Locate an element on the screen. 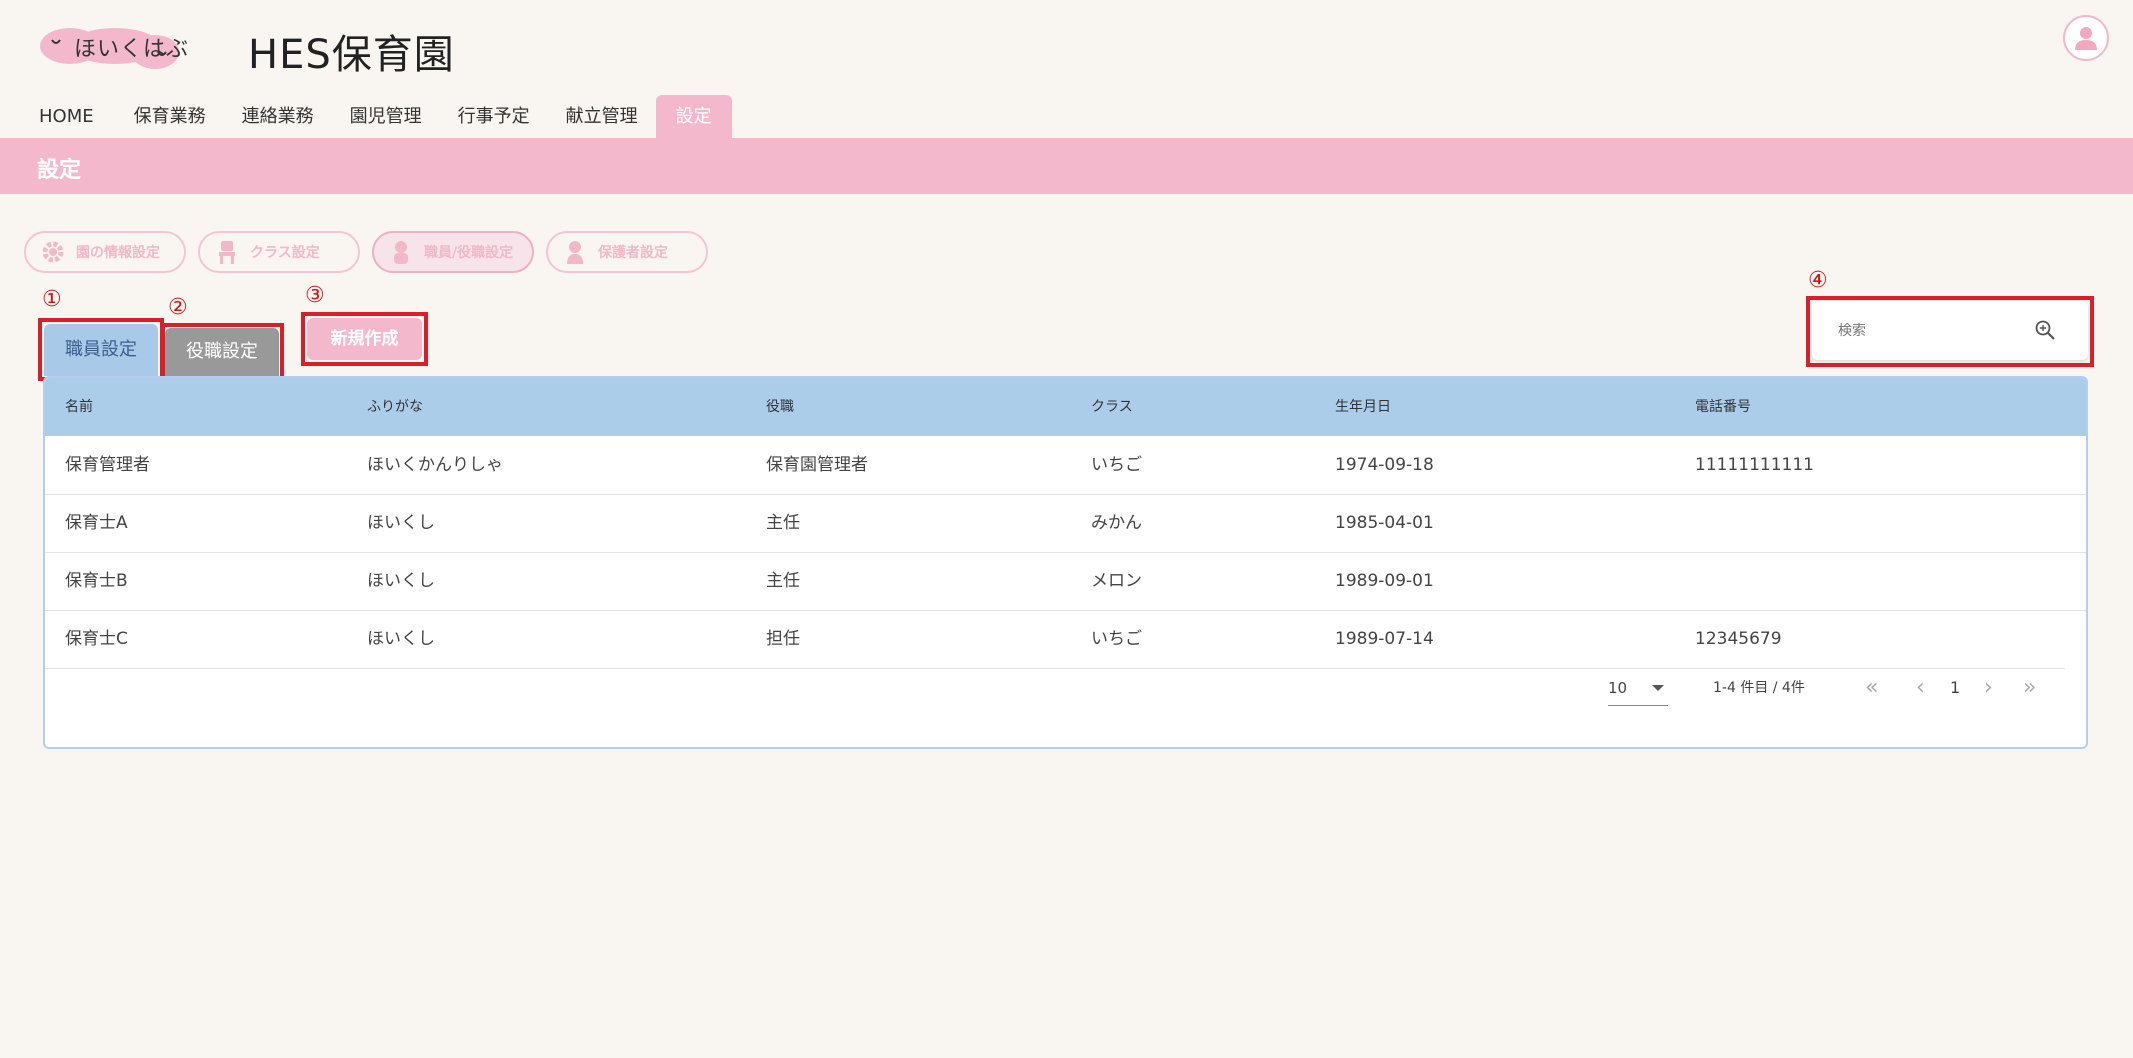 The image size is (2133, 1058). nav-contact: 連絡業務 is located at coordinates (278, 116).